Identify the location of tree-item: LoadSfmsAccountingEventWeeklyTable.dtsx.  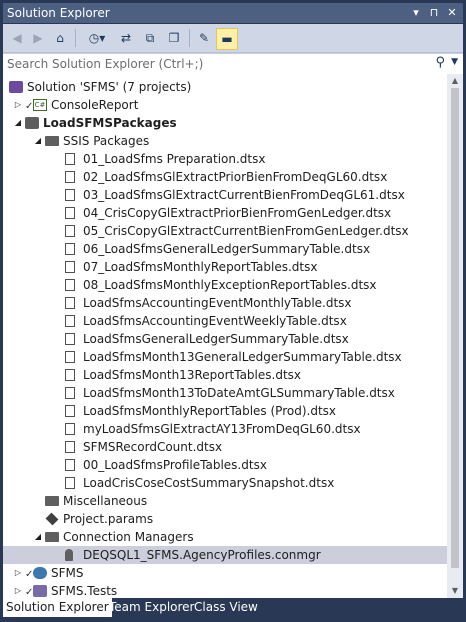
(225, 321).